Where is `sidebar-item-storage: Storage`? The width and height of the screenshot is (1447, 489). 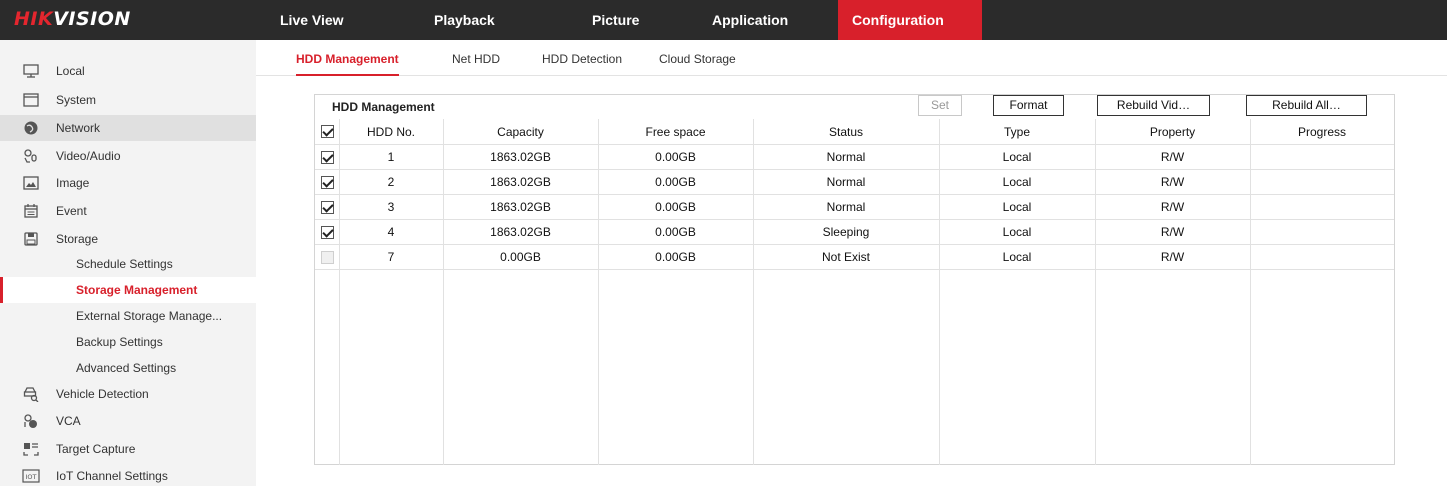
sidebar-item-storage: Storage is located at coordinates (128, 239).